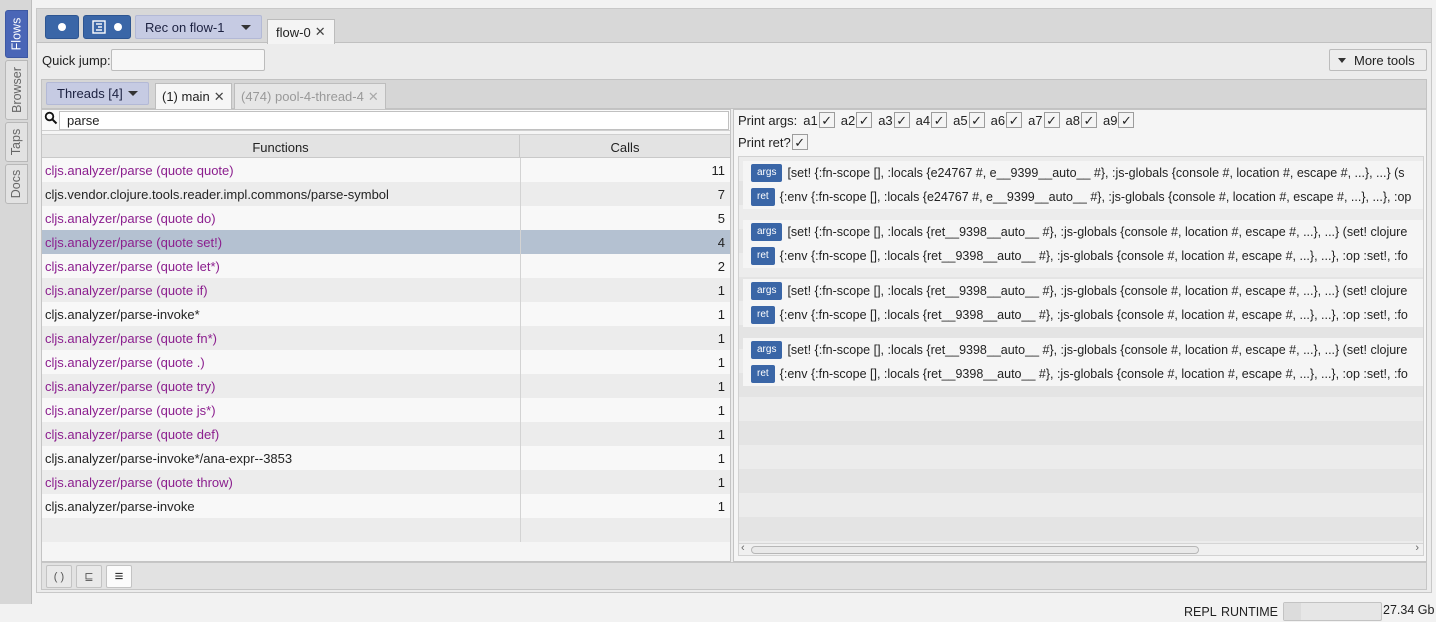 Image resolution: width=1436 pixels, height=622 pixels. I want to click on side-tab-browser: Browser, so click(16, 90).